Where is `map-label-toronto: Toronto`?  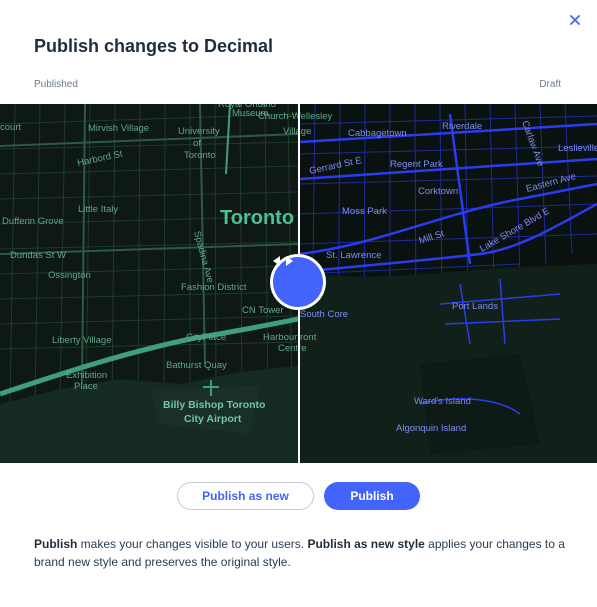
map-label-toronto: Toronto is located at coordinates (257, 218).